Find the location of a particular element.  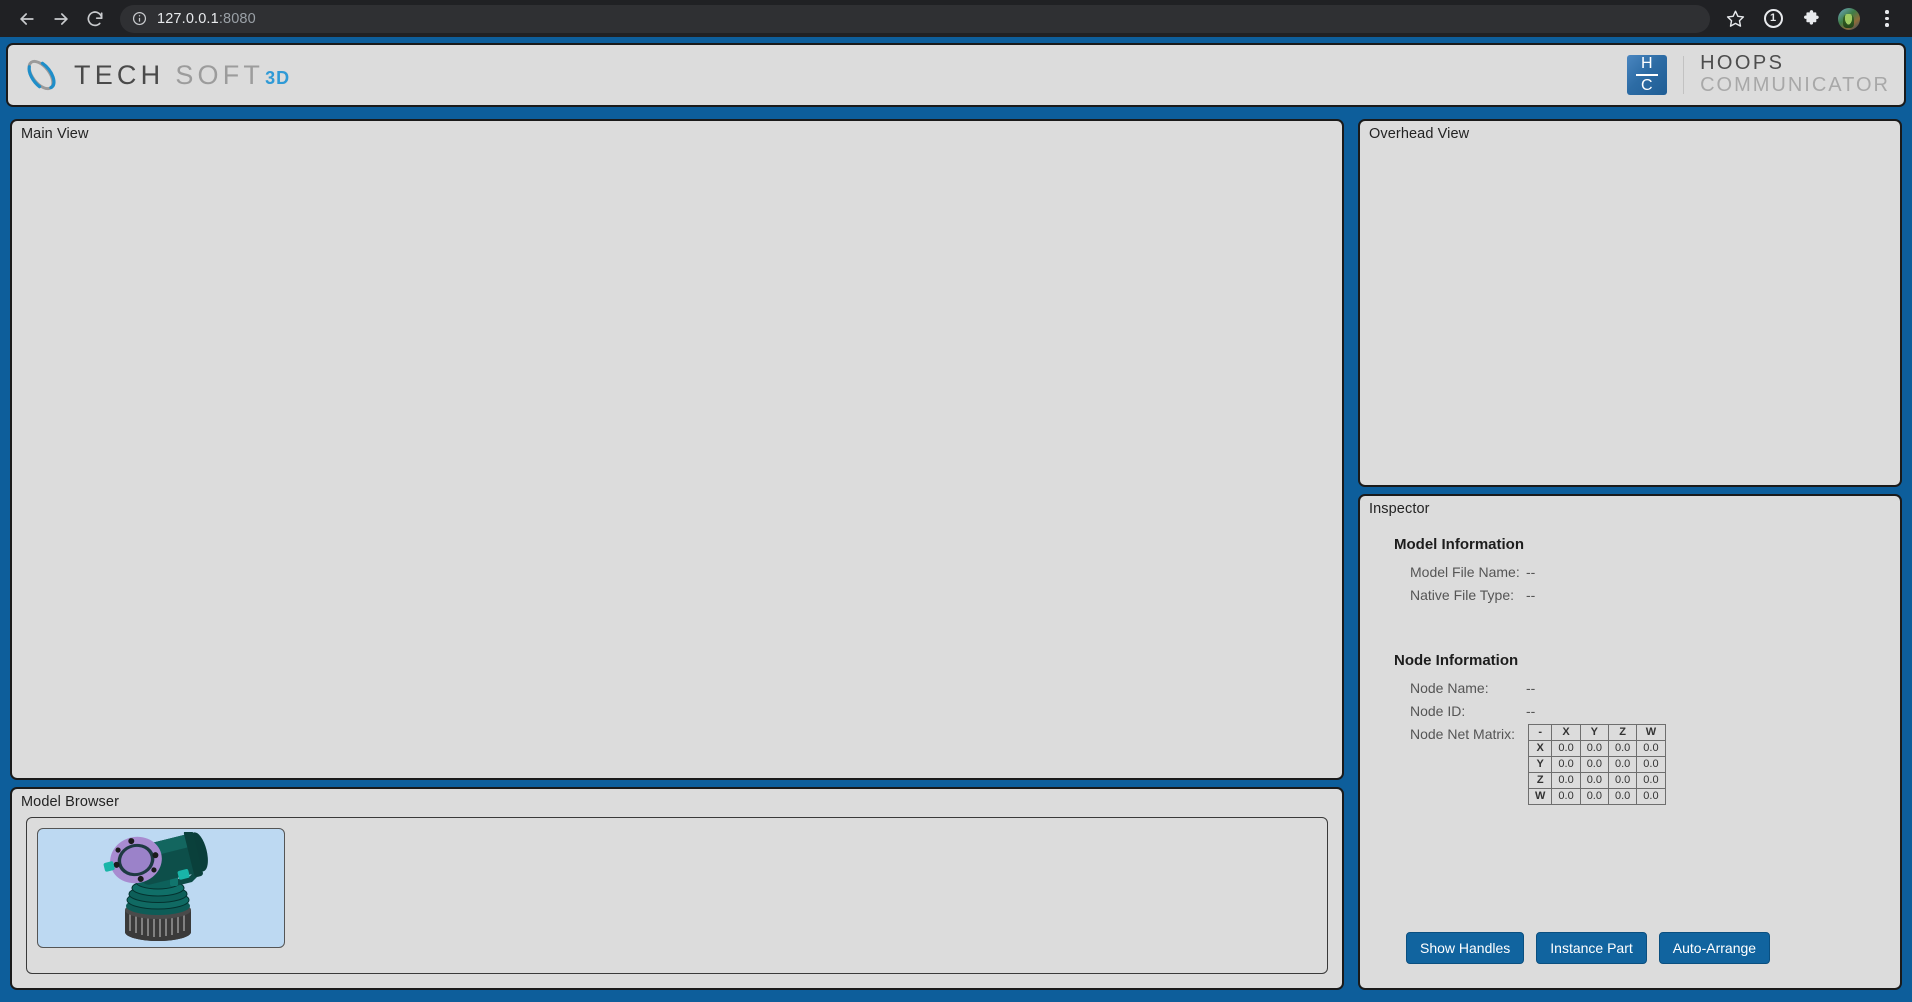

update-button: 1 is located at coordinates (1773, 19).